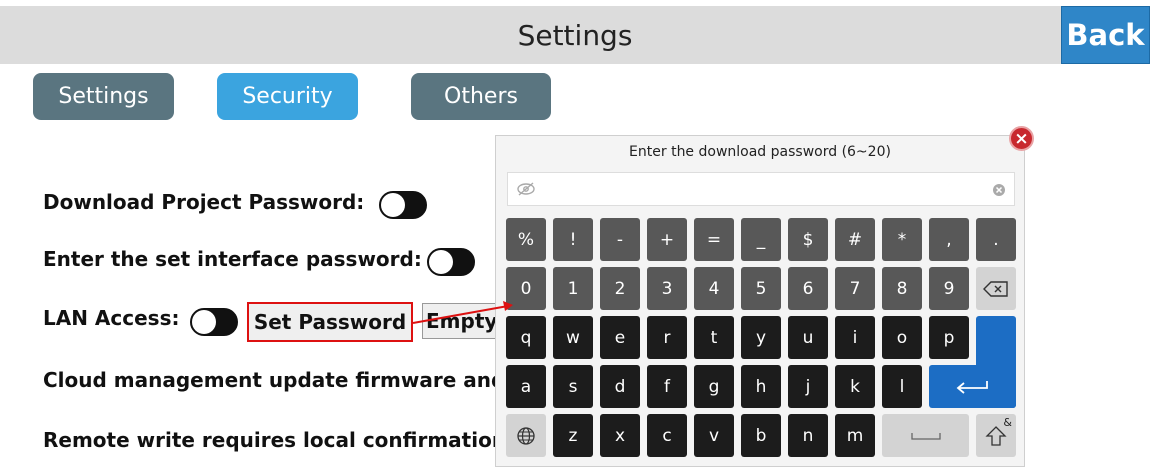 The width and height of the screenshot is (1150, 474). I want to click on tab-settings: Settings, so click(103, 96).